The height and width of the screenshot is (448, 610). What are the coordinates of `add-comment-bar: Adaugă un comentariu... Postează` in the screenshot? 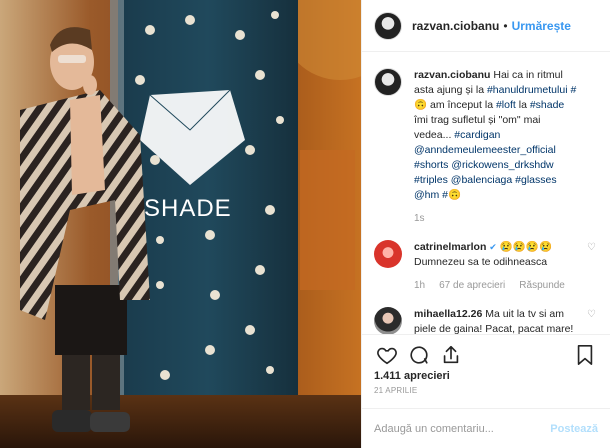 It's located at (486, 428).